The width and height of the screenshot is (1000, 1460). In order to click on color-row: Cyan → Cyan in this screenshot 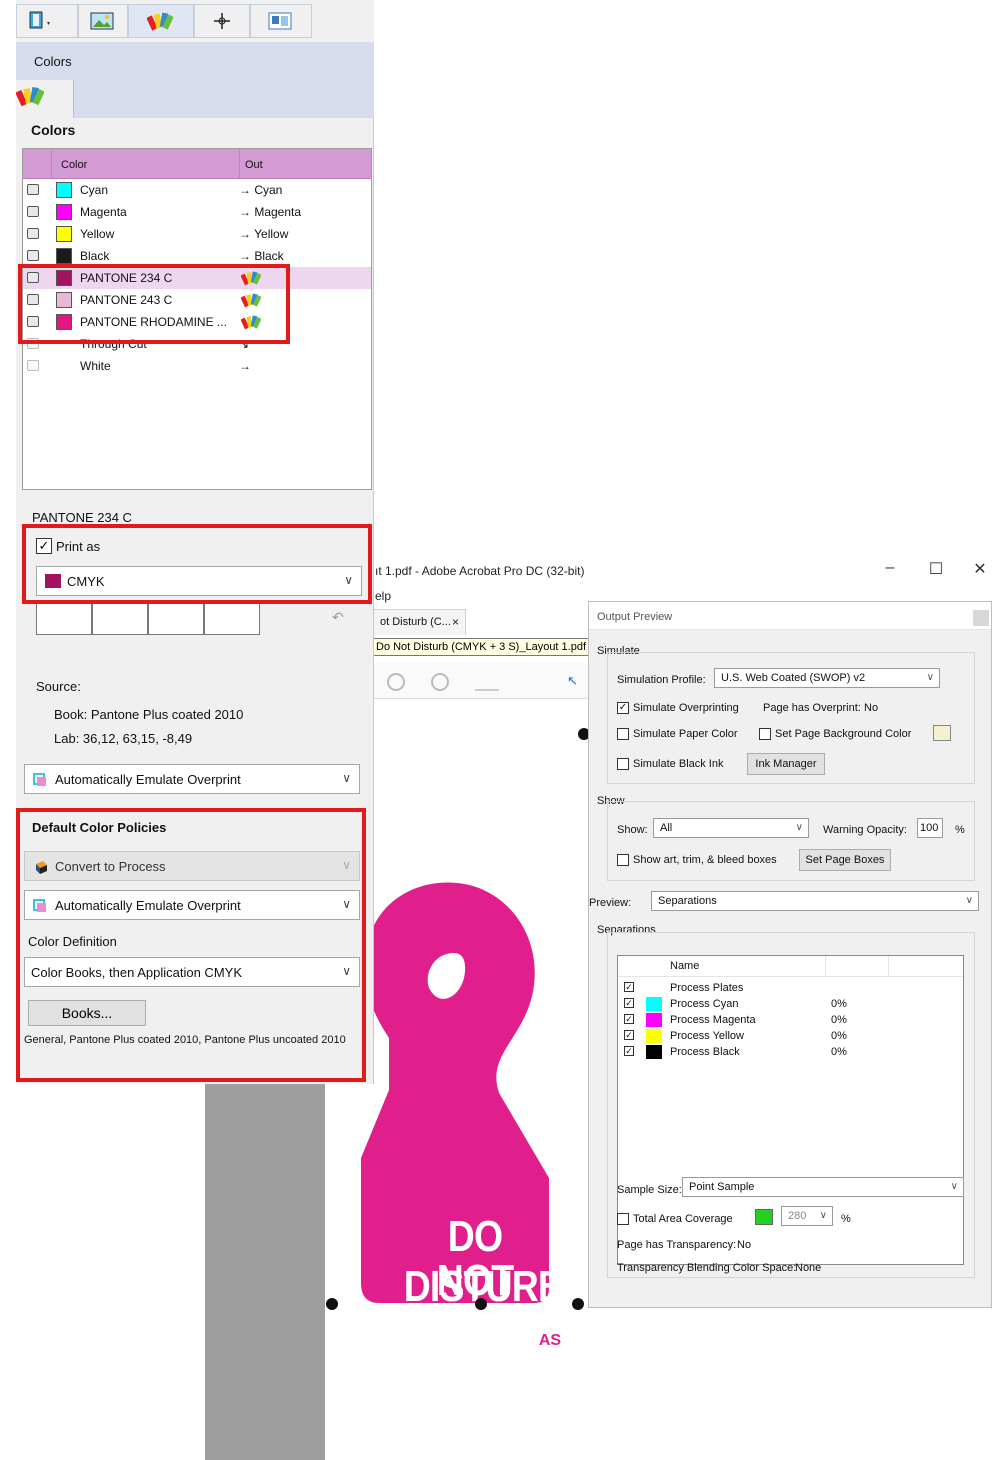, I will do `click(197, 190)`.